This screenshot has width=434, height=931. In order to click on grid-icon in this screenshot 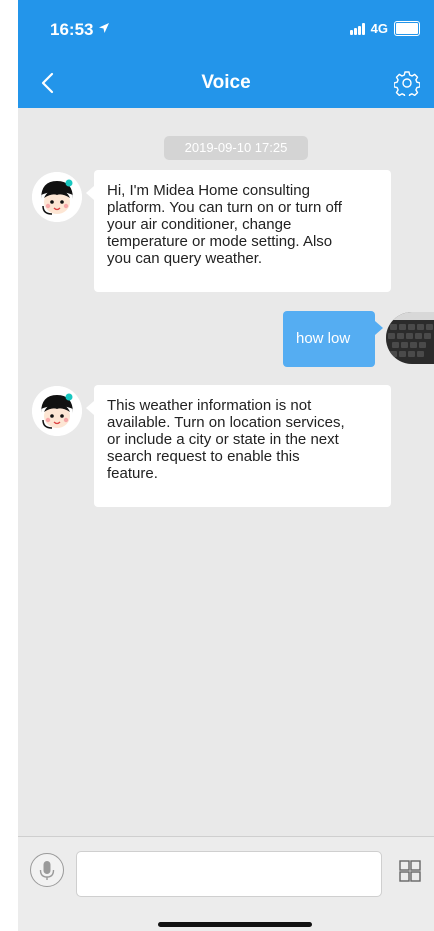, I will do `click(410, 871)`.